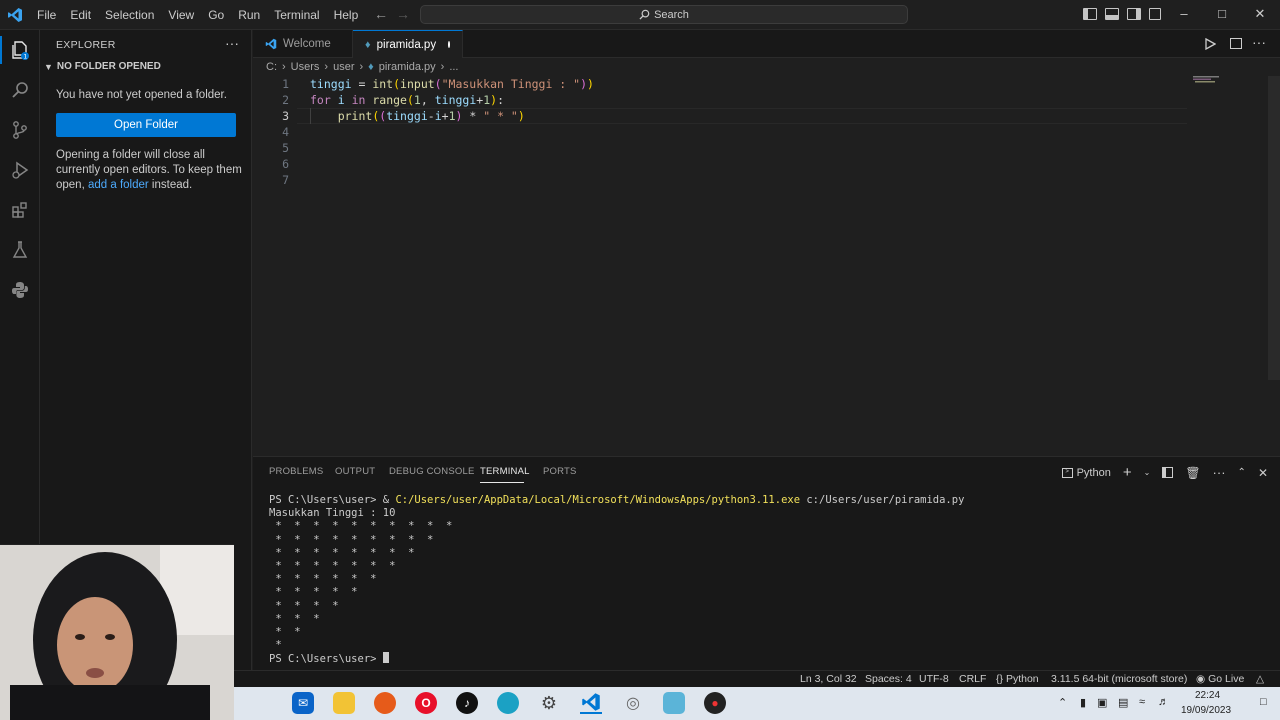 The height and width of the screenshot is (720, 1280). I want to click on back-arrow-icon: ←, so click(381, 14).